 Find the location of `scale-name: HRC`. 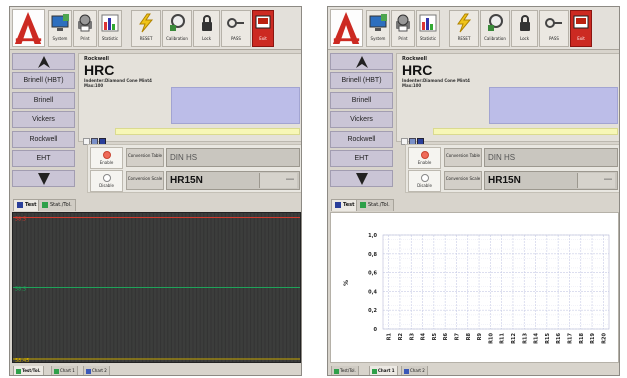

scale-name: HRC is located at coordinates (417, 70).